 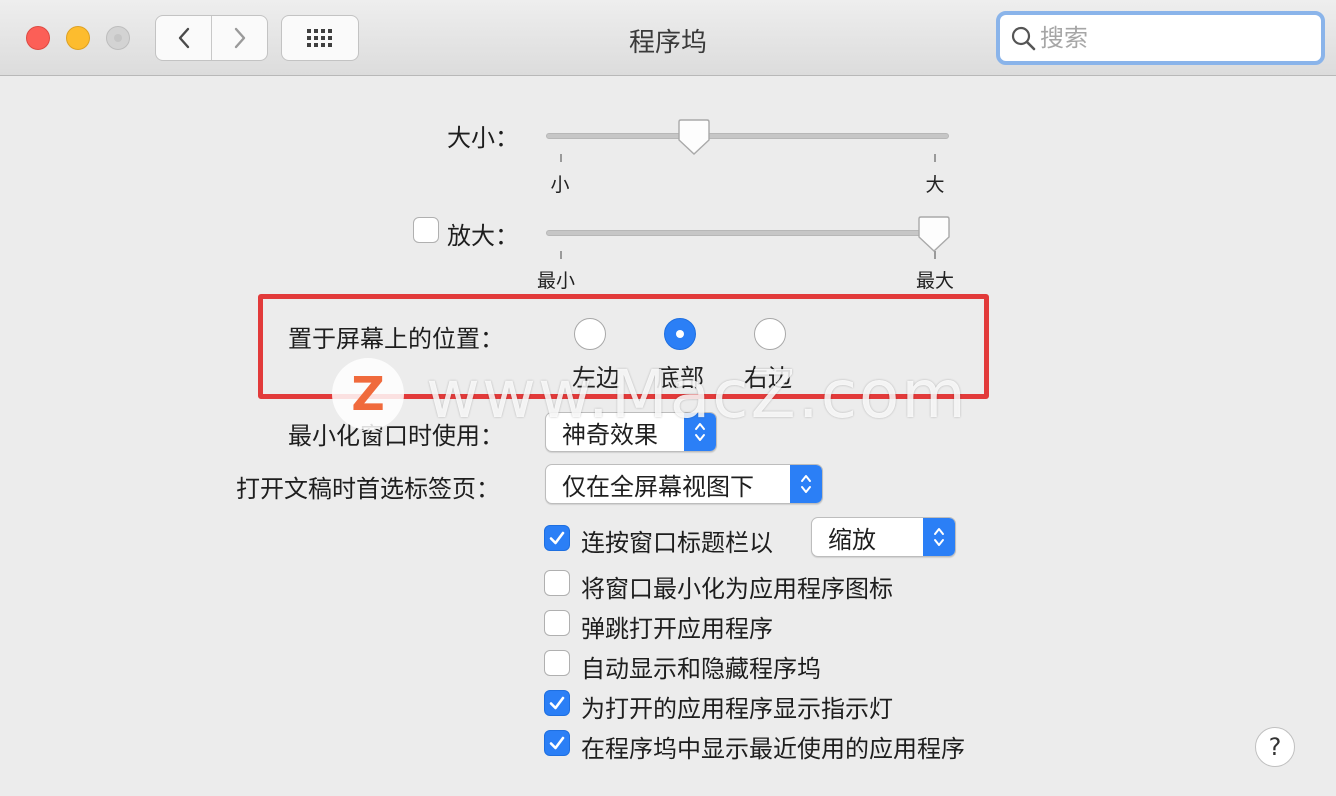 I want to click on open-docs-label: 打开文稿时首选标签页：, so click(x=368, y=489).